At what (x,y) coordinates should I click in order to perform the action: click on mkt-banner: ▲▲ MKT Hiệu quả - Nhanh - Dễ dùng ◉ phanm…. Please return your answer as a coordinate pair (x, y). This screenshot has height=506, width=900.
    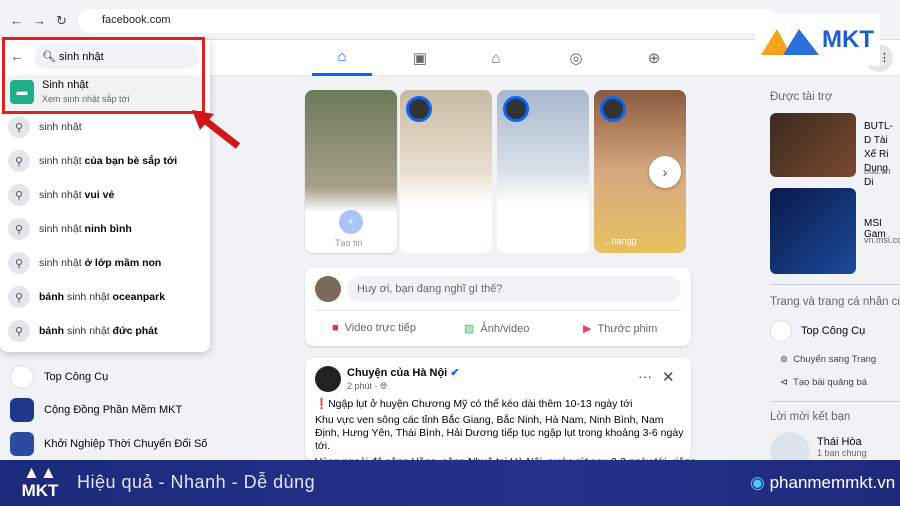
    Looking at the image, I should click on (450, 483).